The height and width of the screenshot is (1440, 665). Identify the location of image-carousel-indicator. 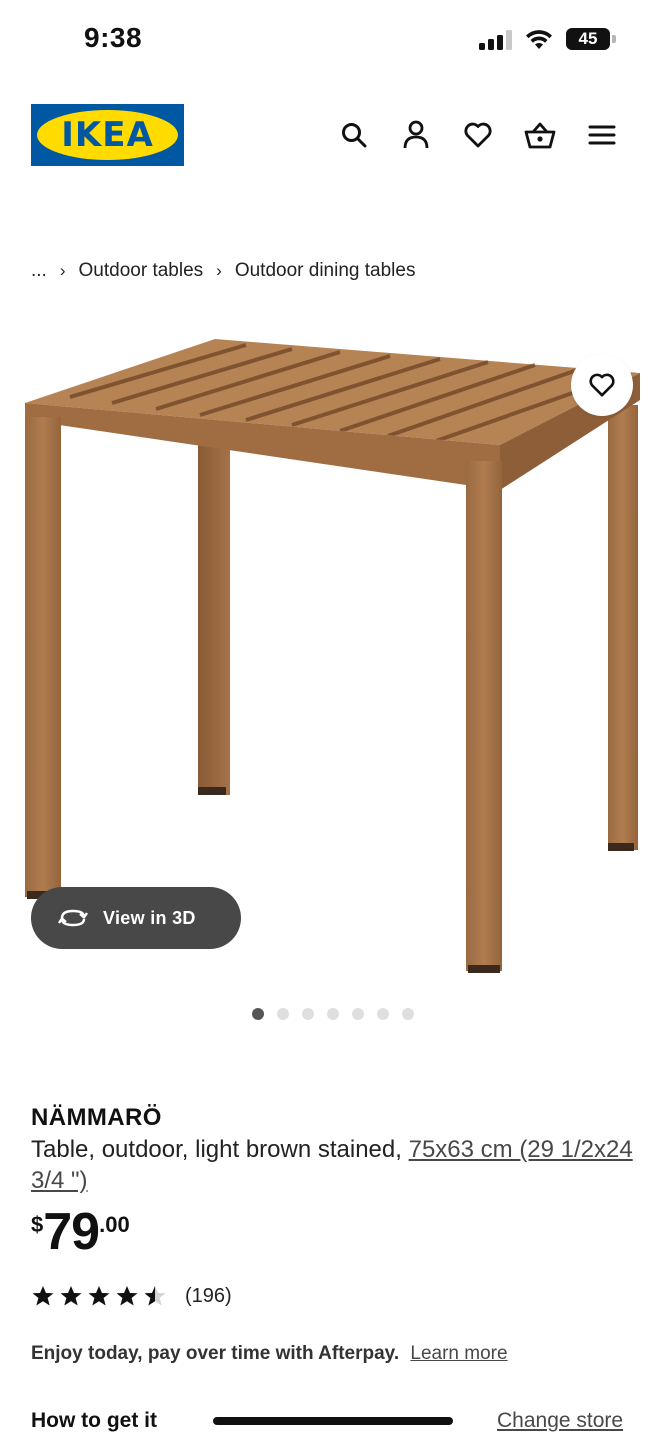
(333, 1014).